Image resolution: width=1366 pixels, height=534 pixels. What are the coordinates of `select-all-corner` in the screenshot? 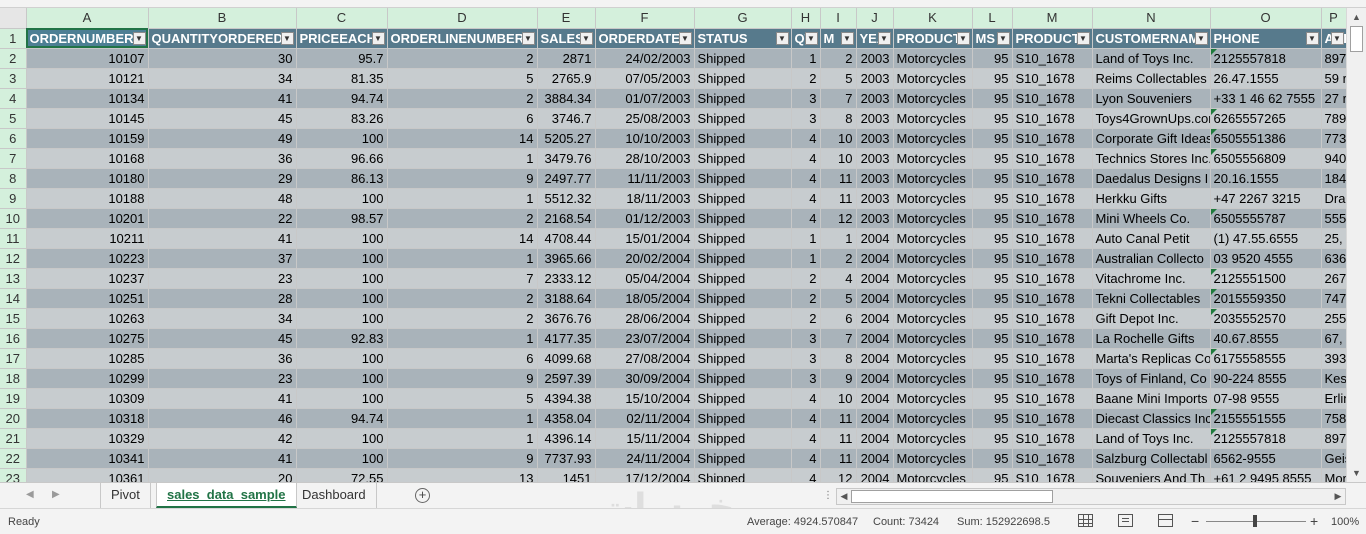 It's located at (13, 18).